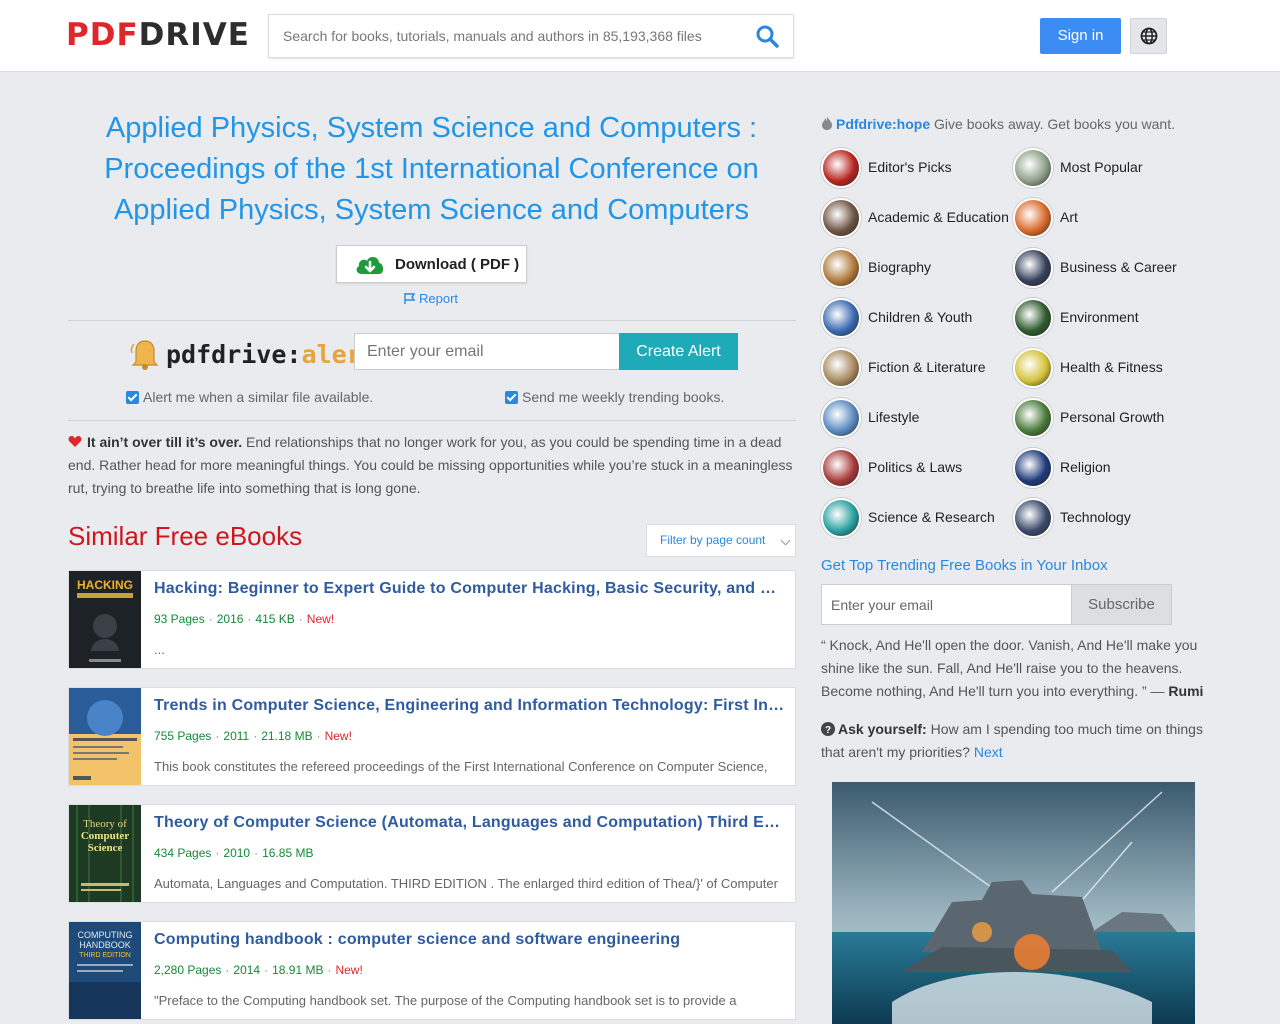 This screenshot has width=1280, height=1024. I want to click on hope-link: Pdfdrive:hope, so click(883, 124).